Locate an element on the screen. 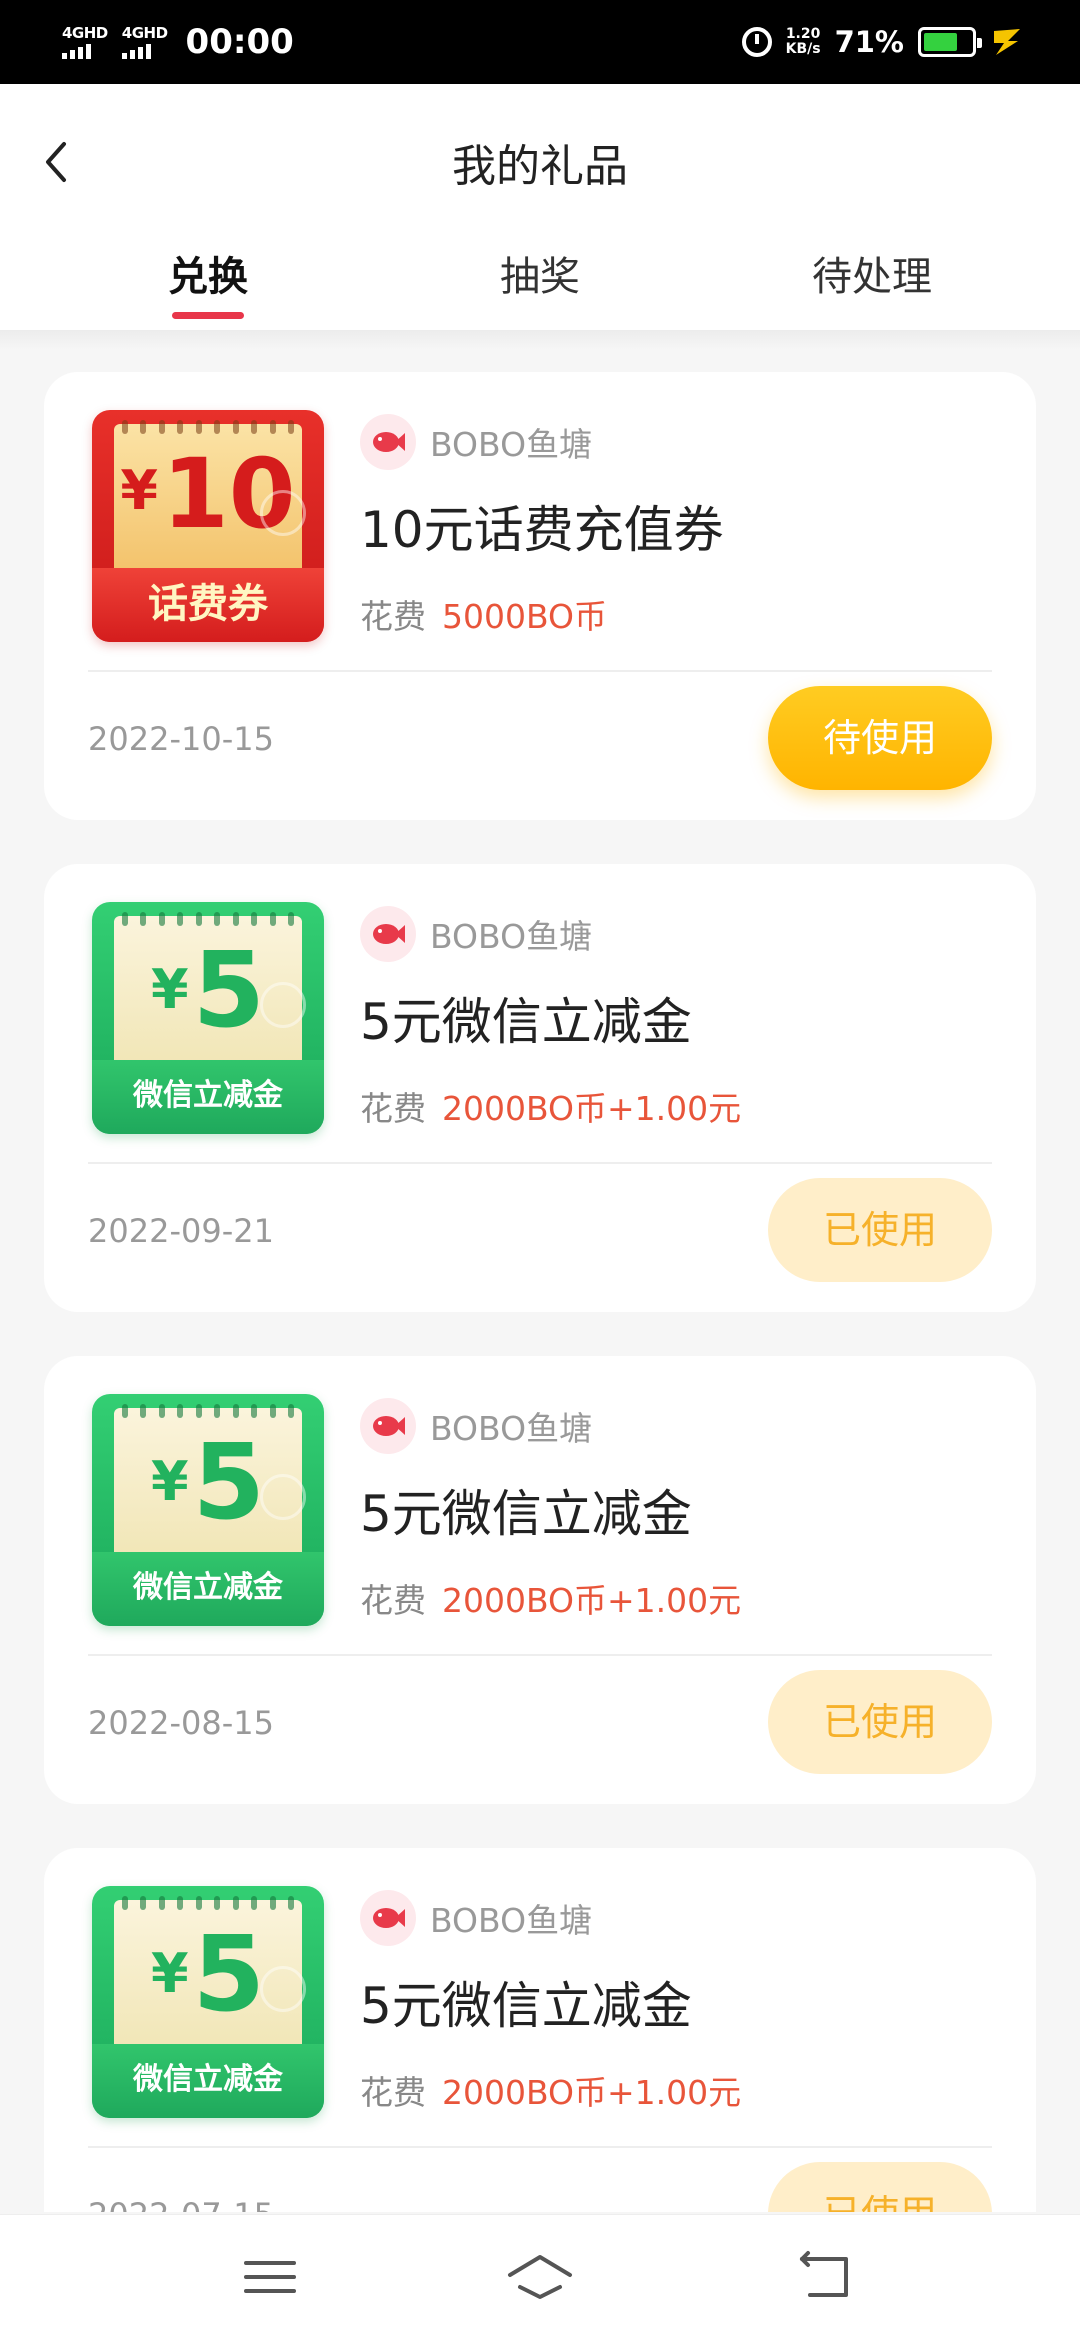 Image resolution: width=1080 pixels, height=2340 pixels. tab-bar: 兑换 抽奖 待处理 is located at coordinates (540, 284).